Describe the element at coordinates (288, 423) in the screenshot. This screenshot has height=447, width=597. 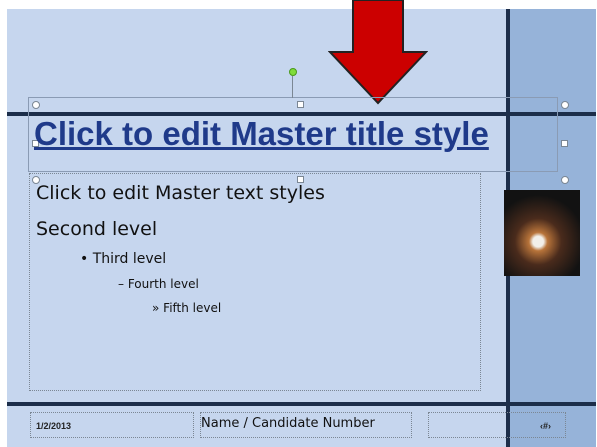
I see `footer-name-text: Name / Candidate Number` at that location.